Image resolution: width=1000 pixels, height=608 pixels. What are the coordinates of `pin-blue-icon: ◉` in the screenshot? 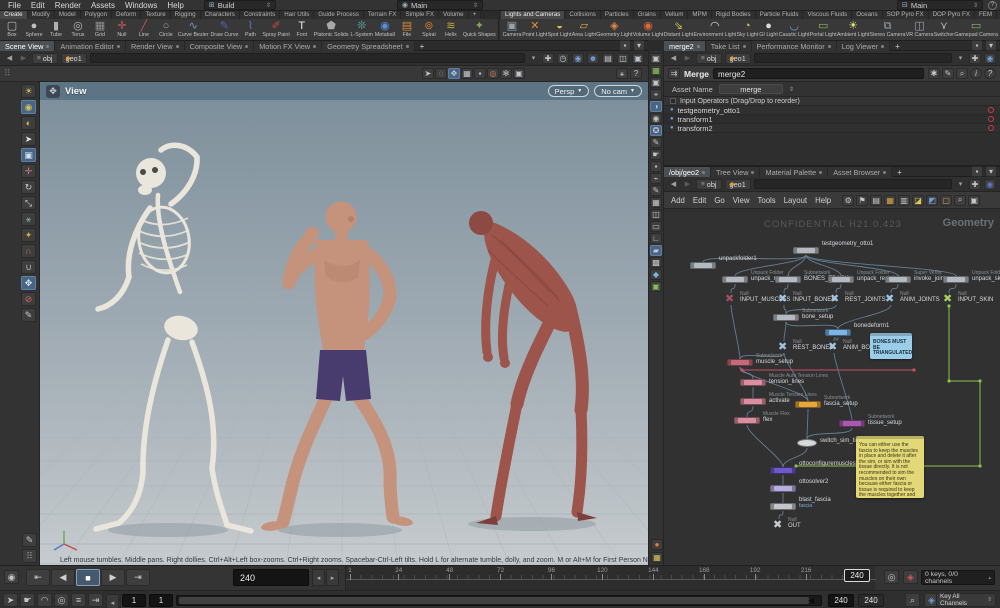 It's located at (578, 58).